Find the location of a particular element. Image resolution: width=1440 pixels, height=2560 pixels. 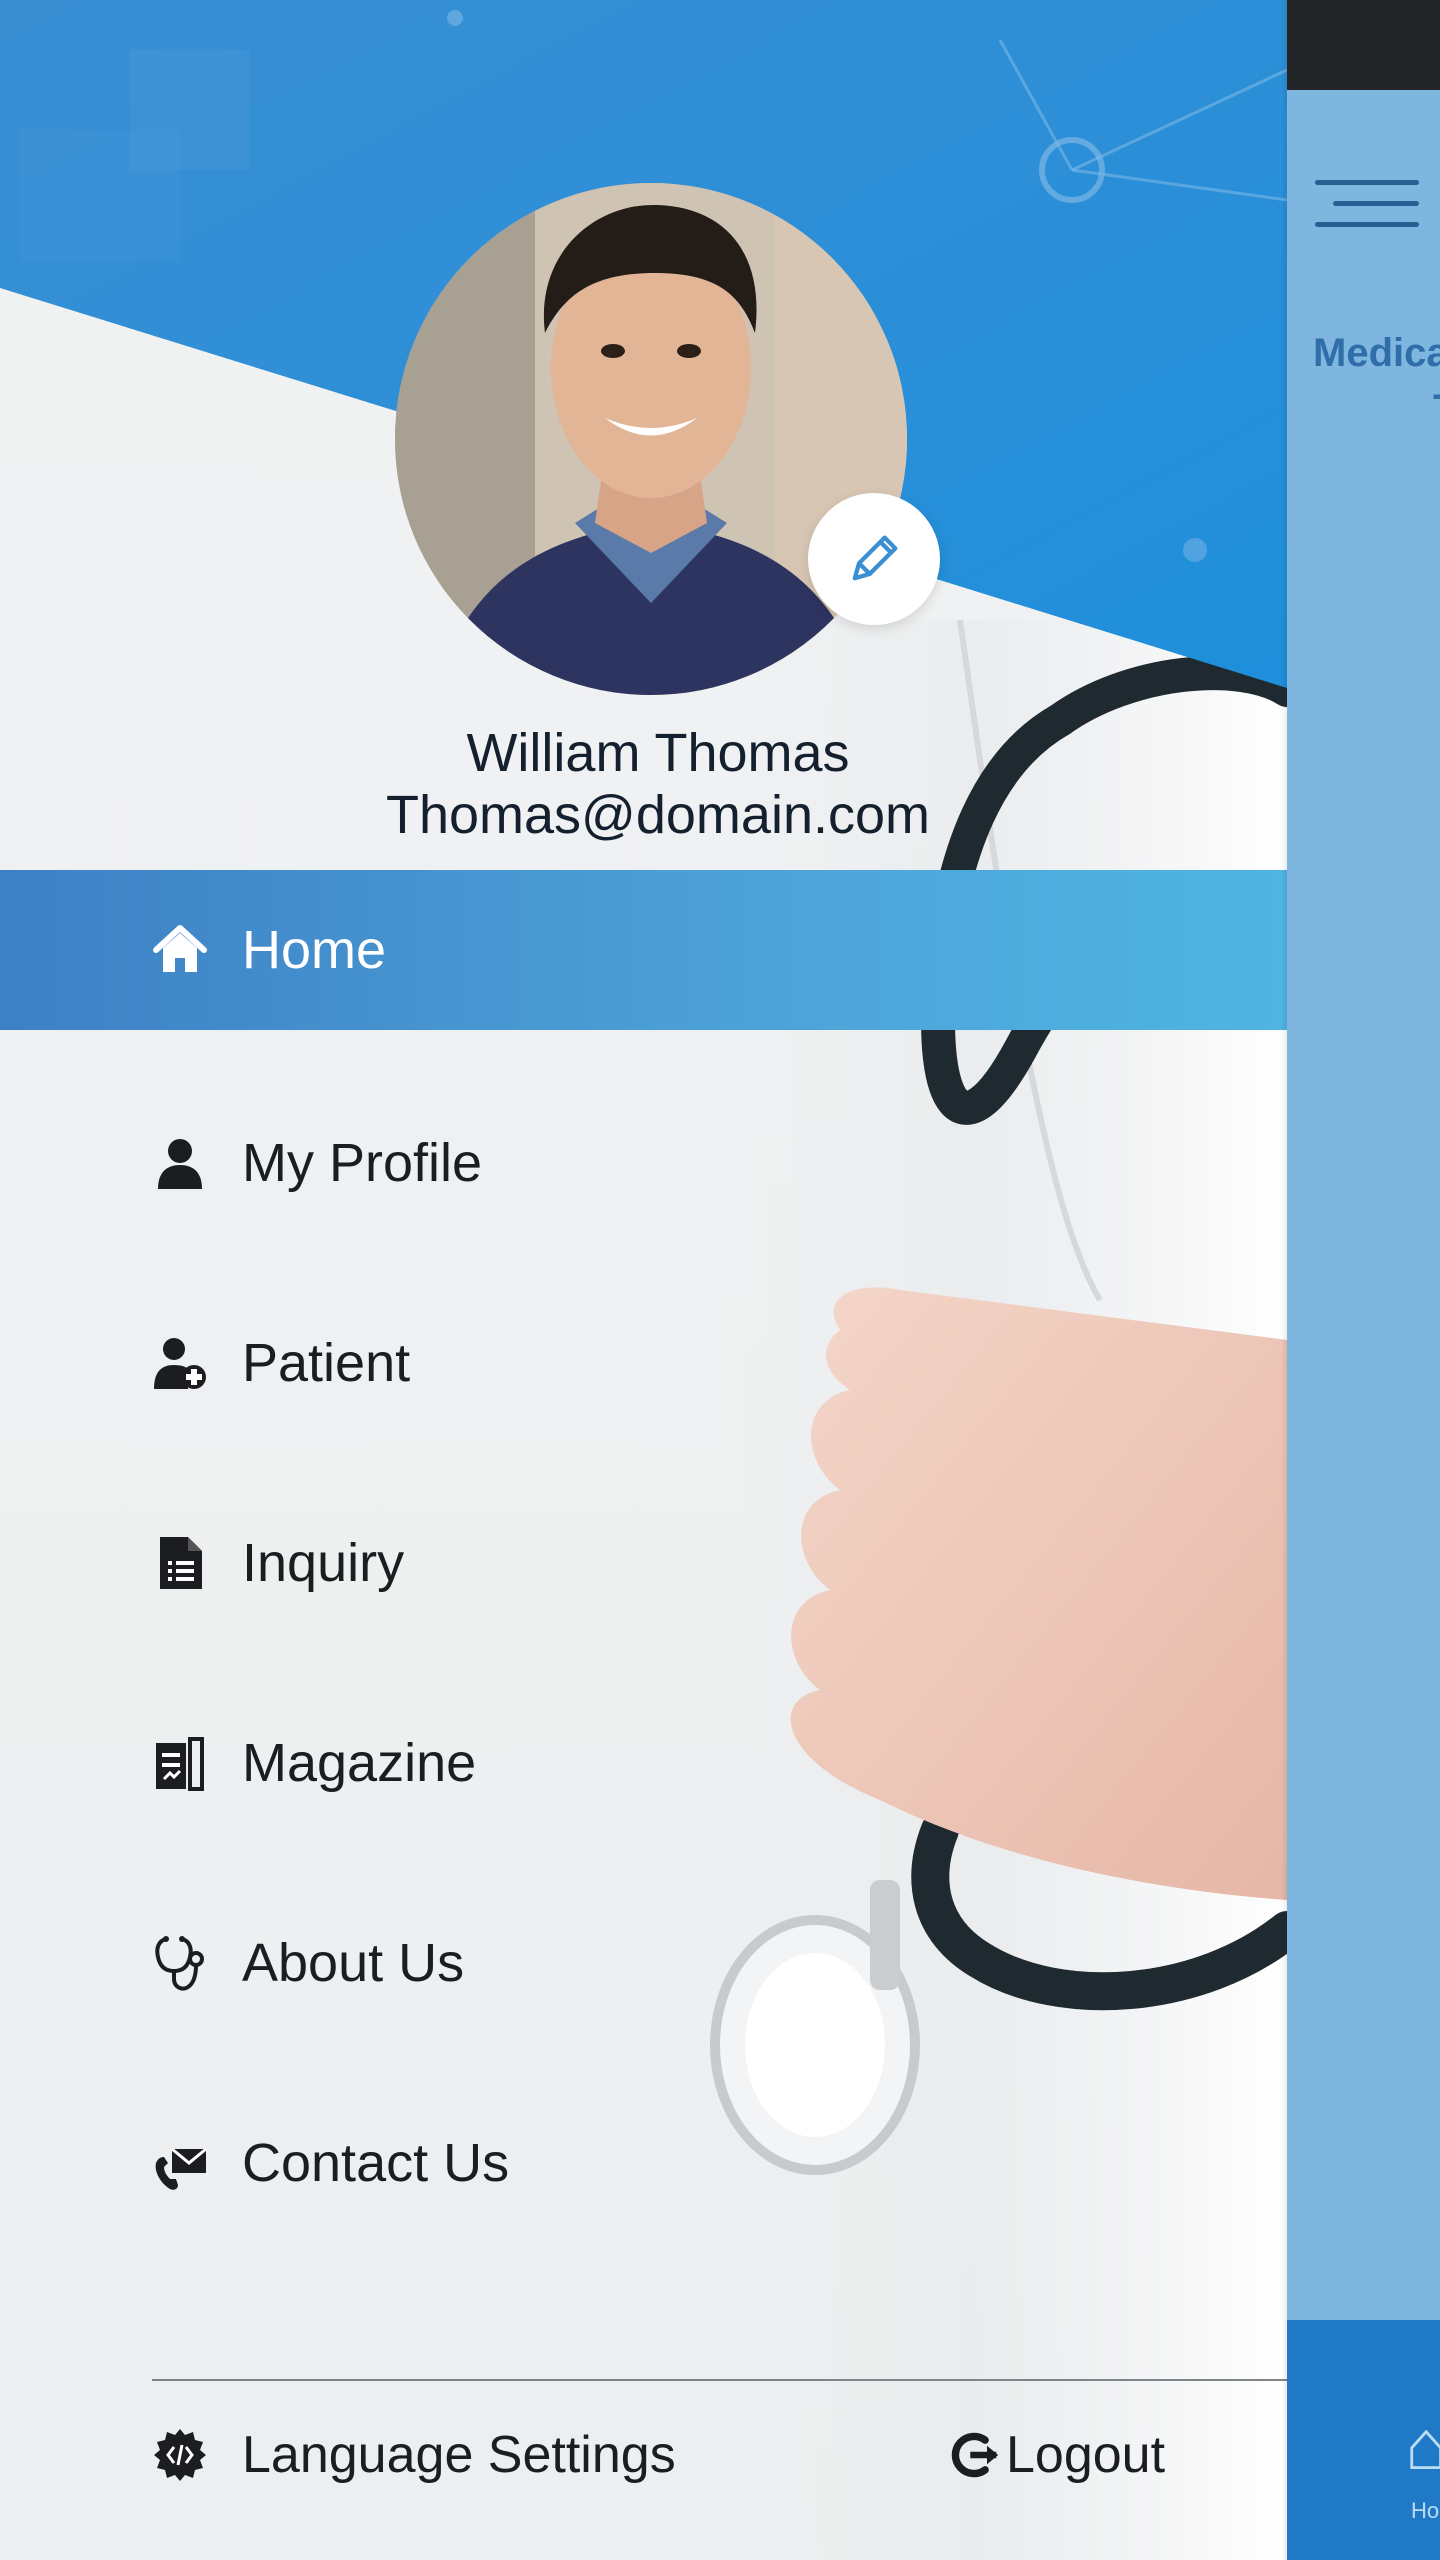

menu-item-label: Contact Us is located at coordinates (376, 2163).